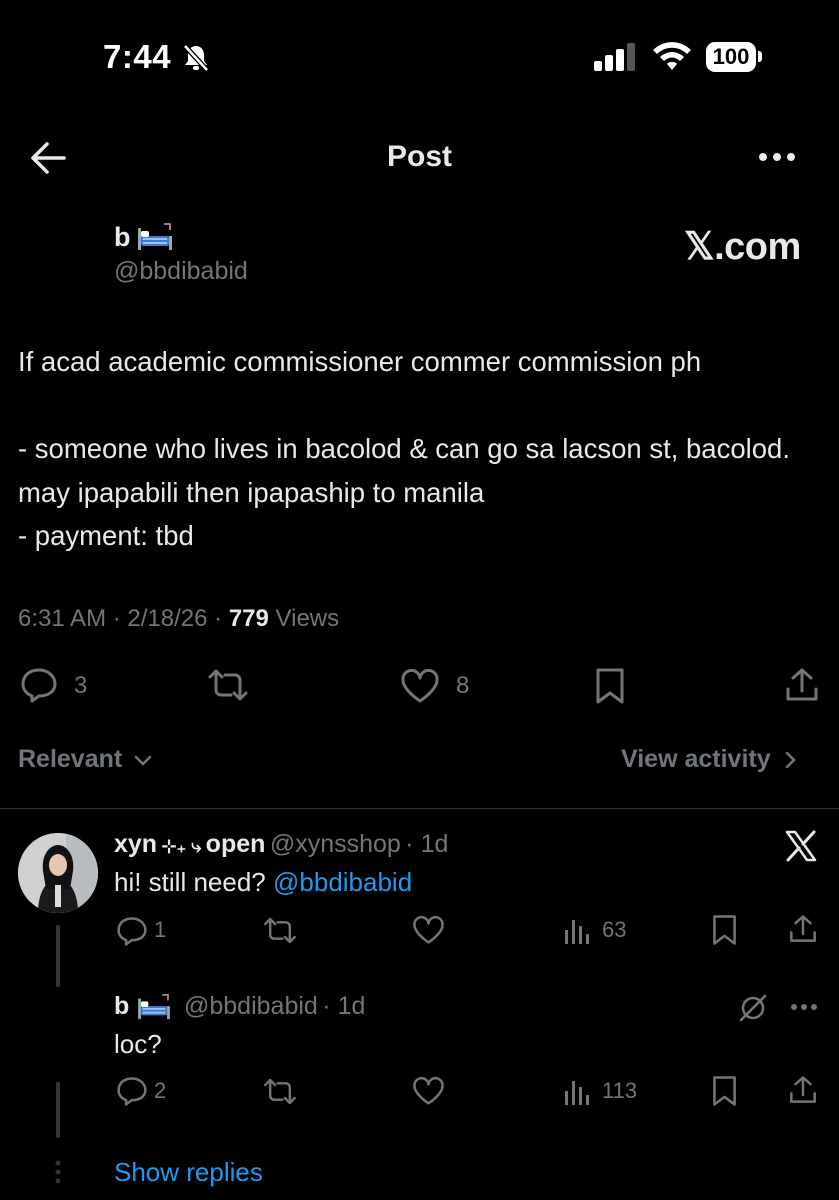  What do you see at coordinates (419, 156) in the screenshot?
I see `page-title: Post` at bounding box center [419, 156].